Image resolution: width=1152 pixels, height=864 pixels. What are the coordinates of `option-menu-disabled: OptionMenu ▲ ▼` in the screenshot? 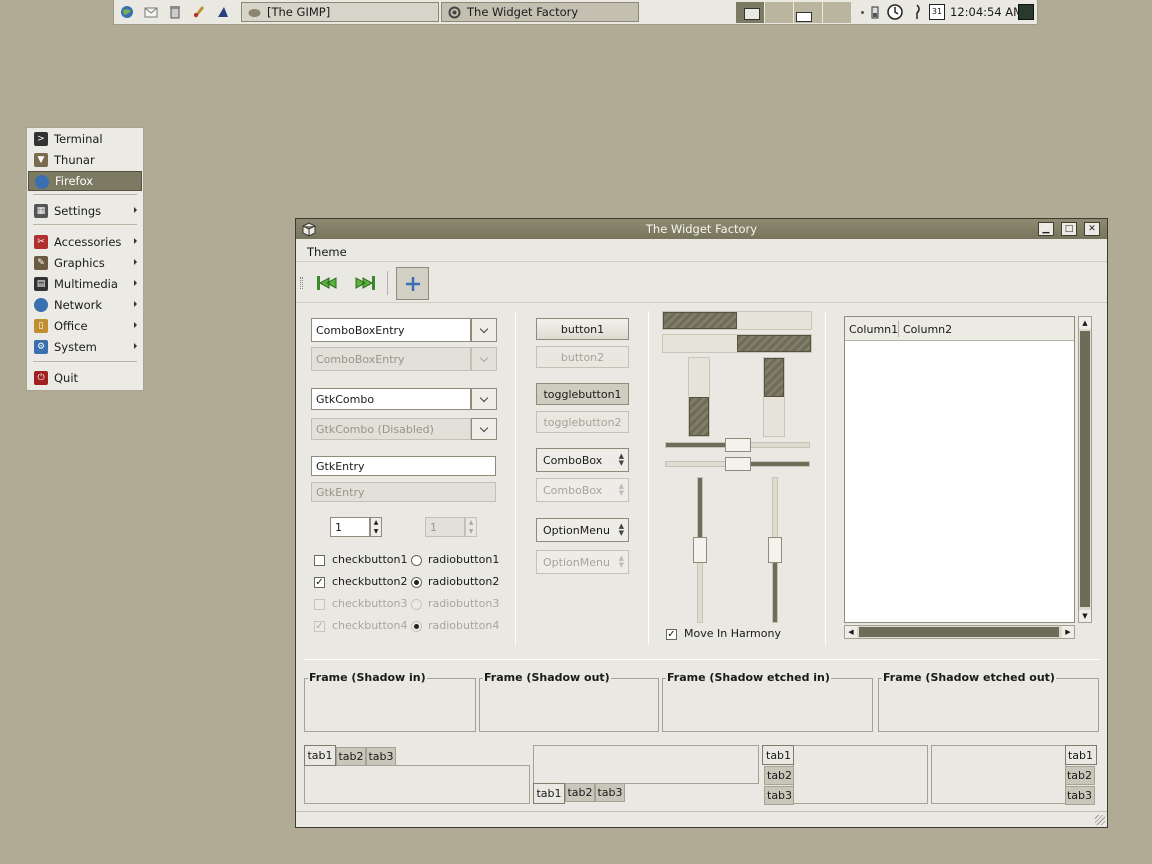 It's located at (582, 562).